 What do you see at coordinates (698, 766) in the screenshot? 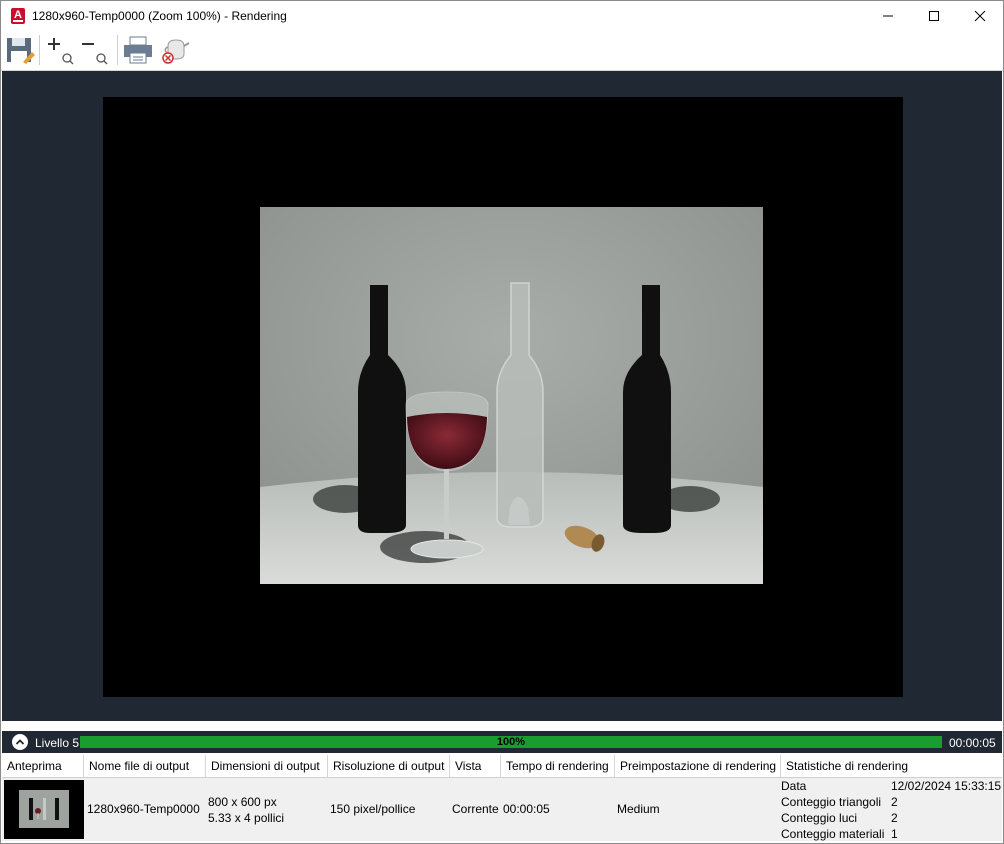
I see `column-header-preset: Preimpostazione di rendering` at bounding box center [698, 766].